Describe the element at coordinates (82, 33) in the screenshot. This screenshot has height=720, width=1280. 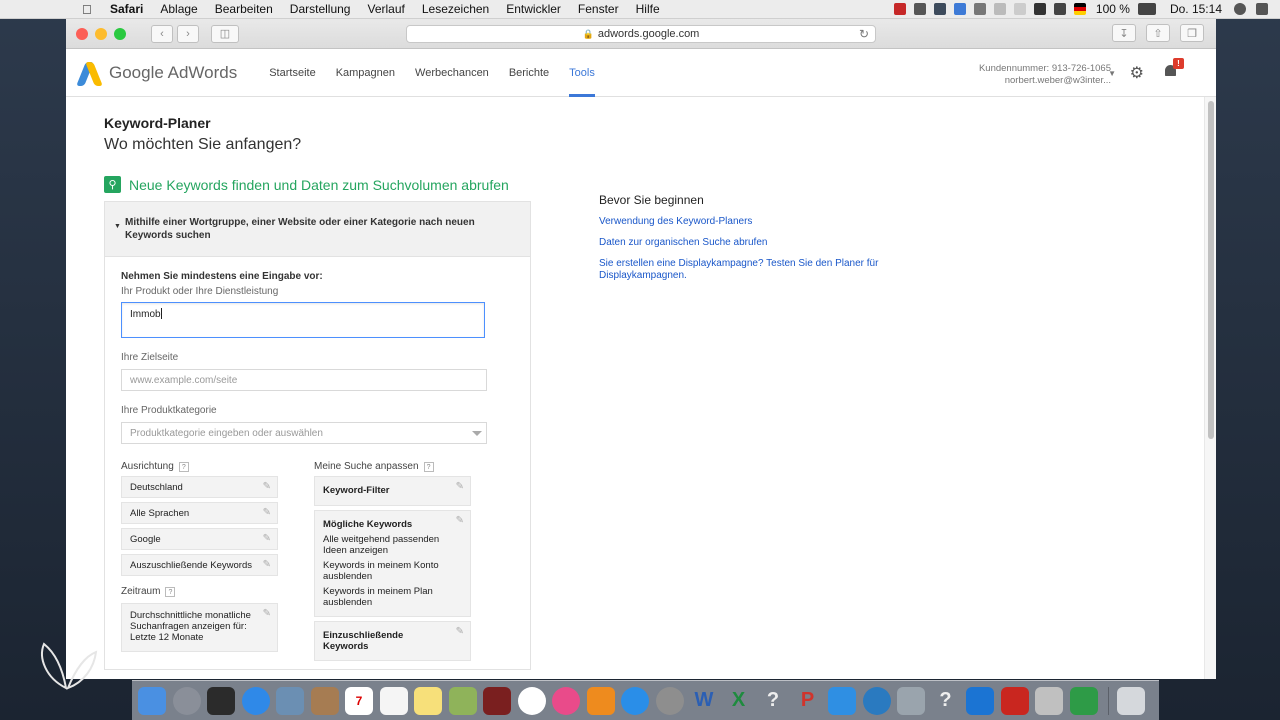
I see `close-window-button` at that location.